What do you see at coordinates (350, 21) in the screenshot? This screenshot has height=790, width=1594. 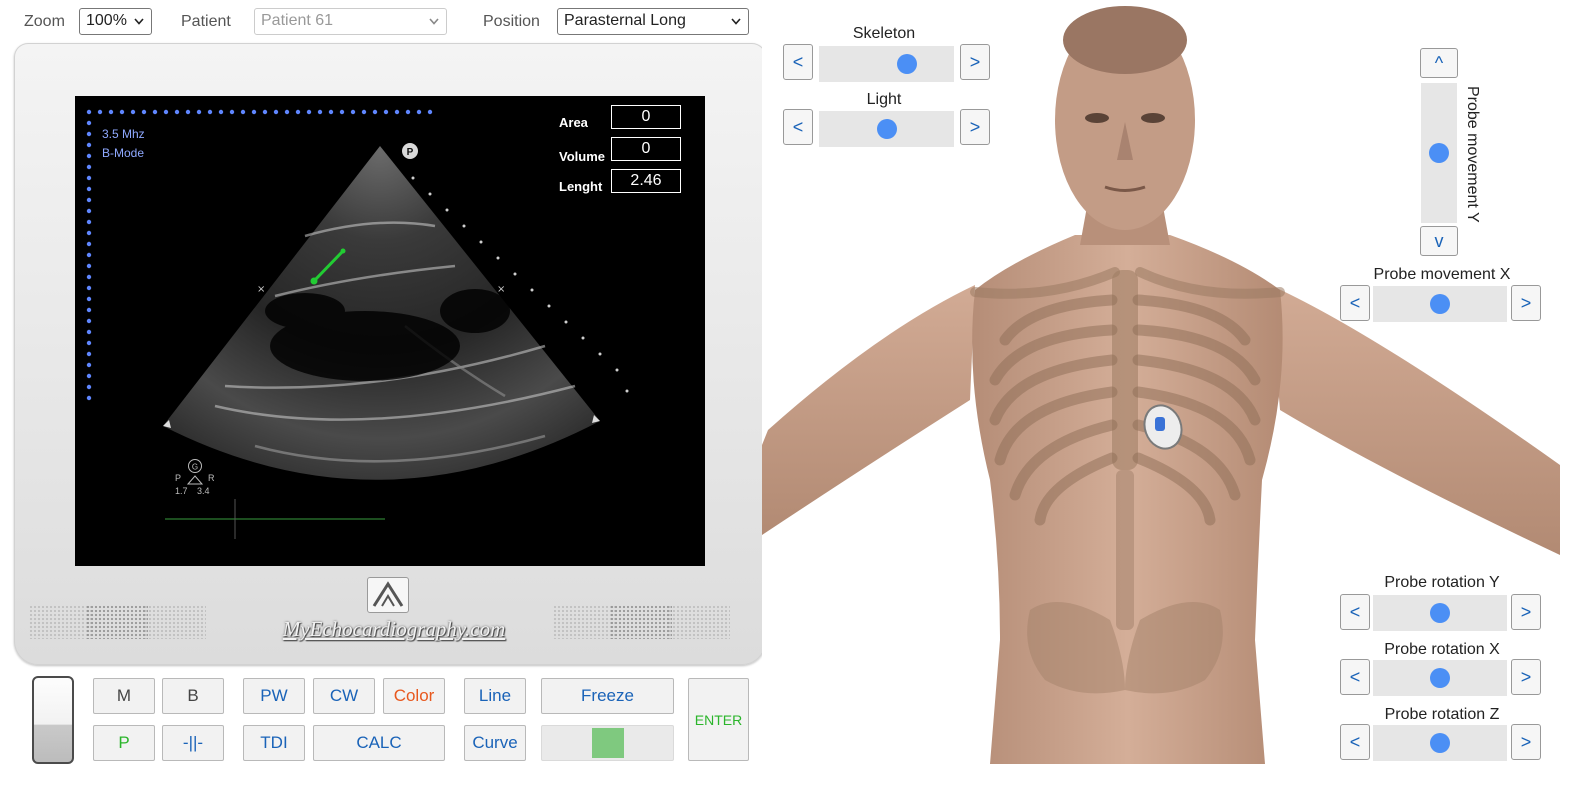 I see `patient-select: Patient 61` at bounding box center [350, 21].